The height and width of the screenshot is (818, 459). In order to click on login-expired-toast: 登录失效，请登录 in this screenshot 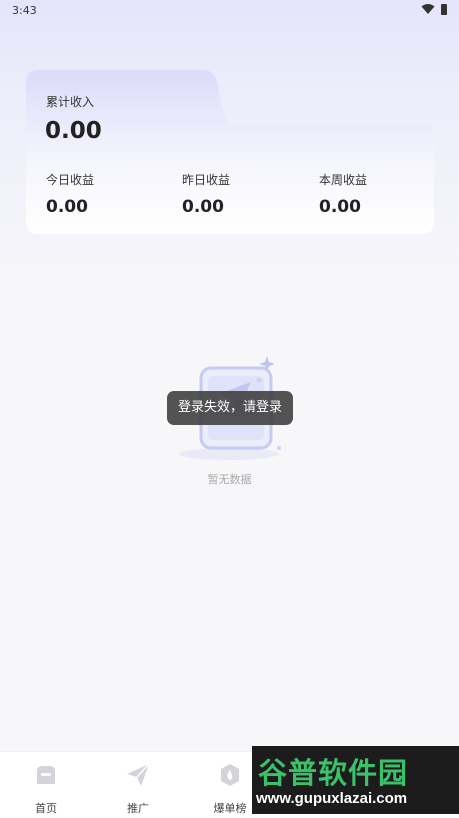, I will do `click(230, 408)`.